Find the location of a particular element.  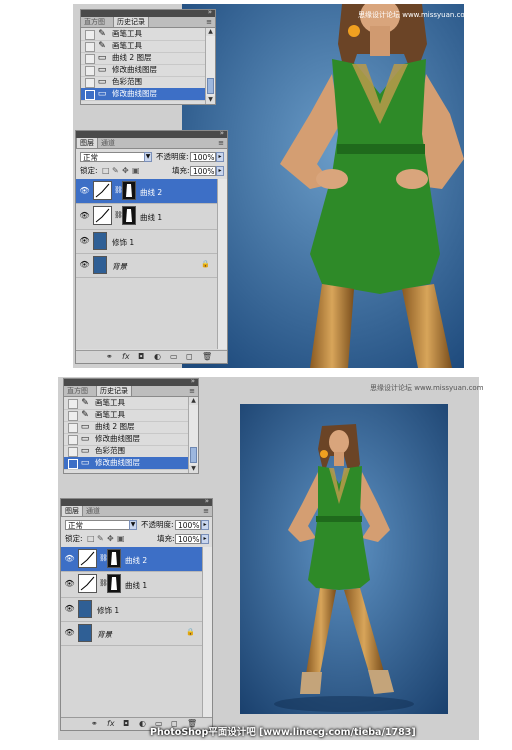

layers-bottom-bar: ⚭ fx ◘ ◐ ▭ ◻ 🗑 is located at coordinates (151, 356).